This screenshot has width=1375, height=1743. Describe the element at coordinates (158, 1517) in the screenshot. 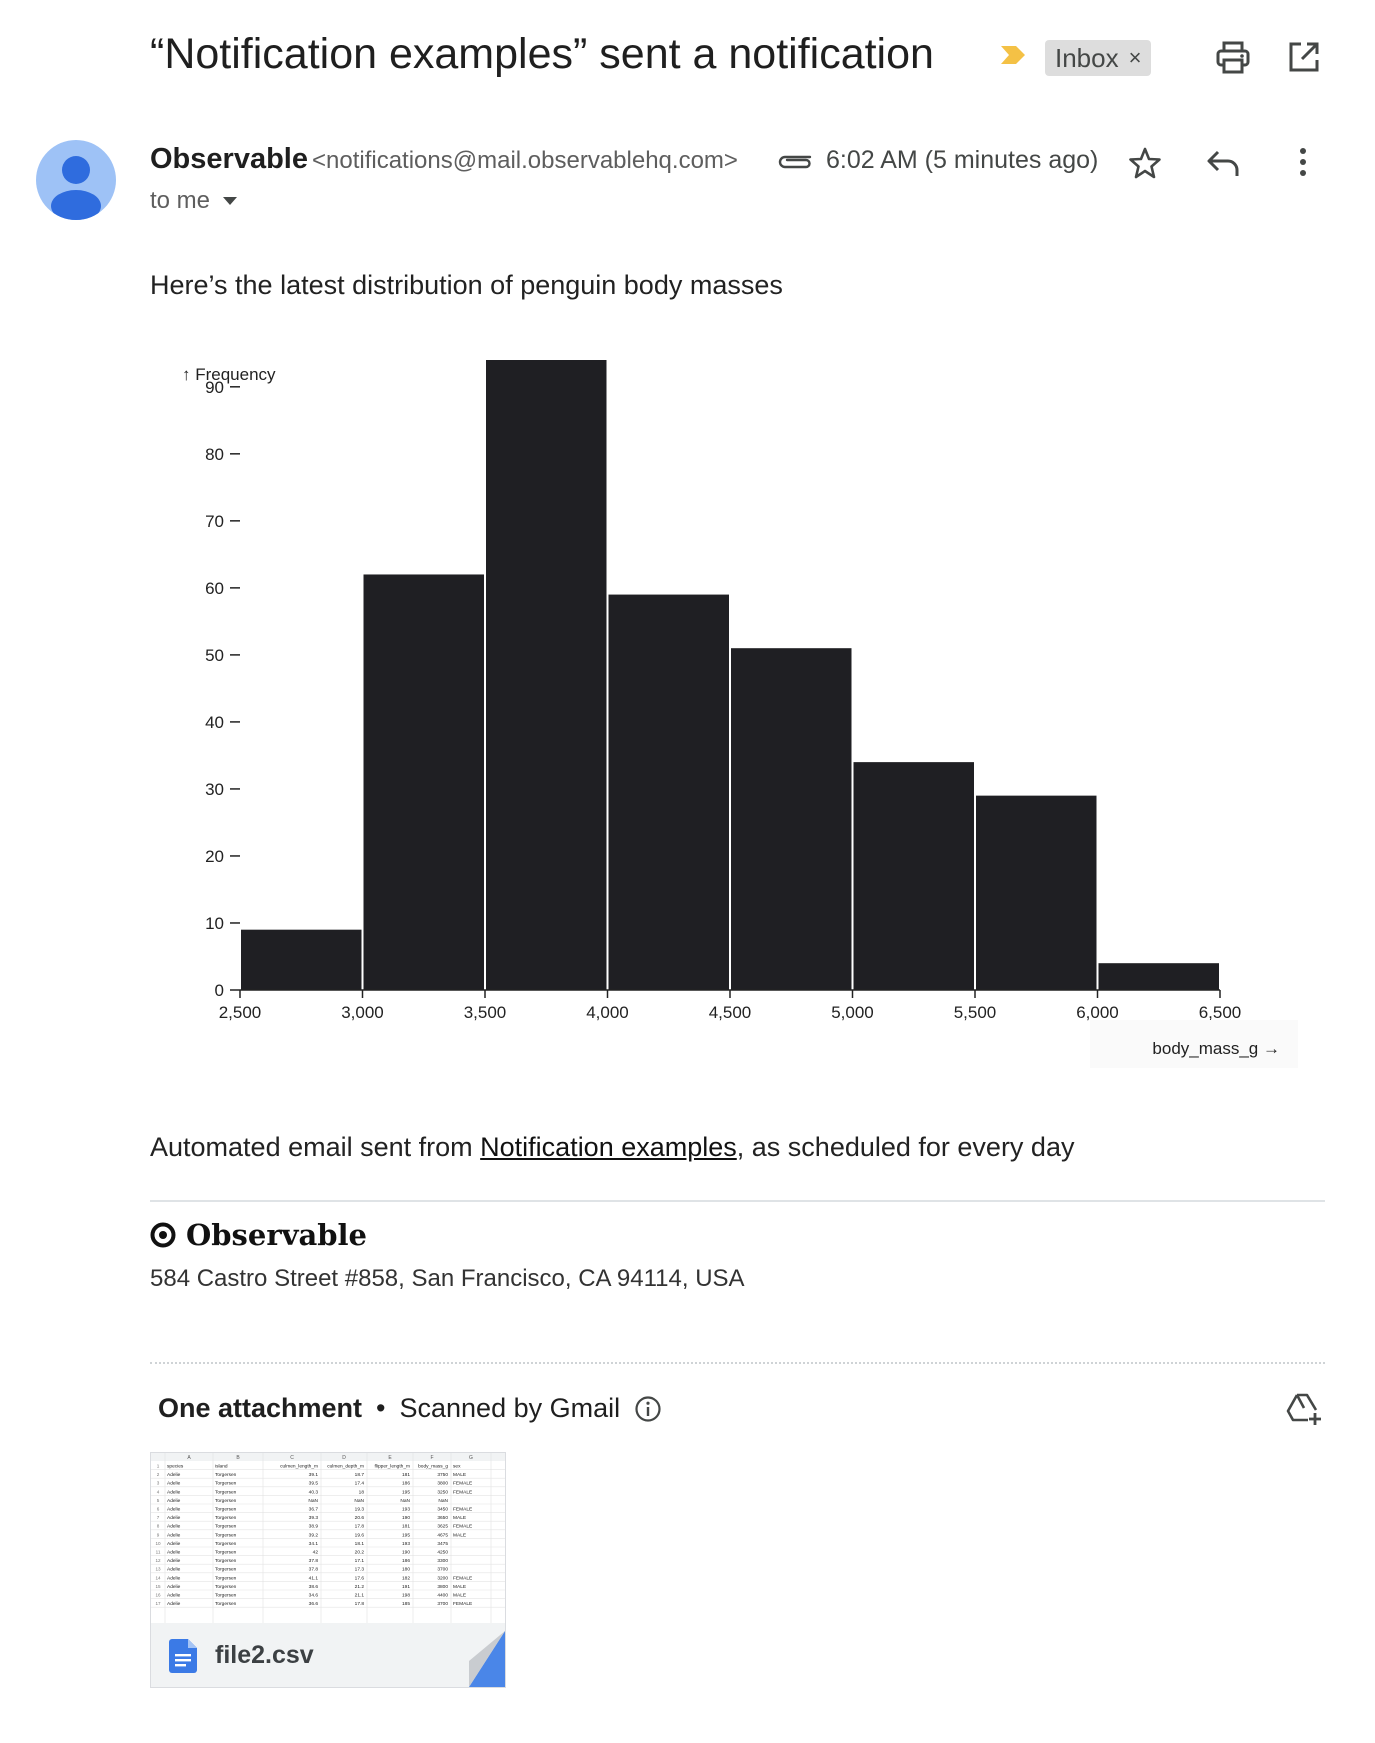

I see `sheet-row-number: 7` at that location.